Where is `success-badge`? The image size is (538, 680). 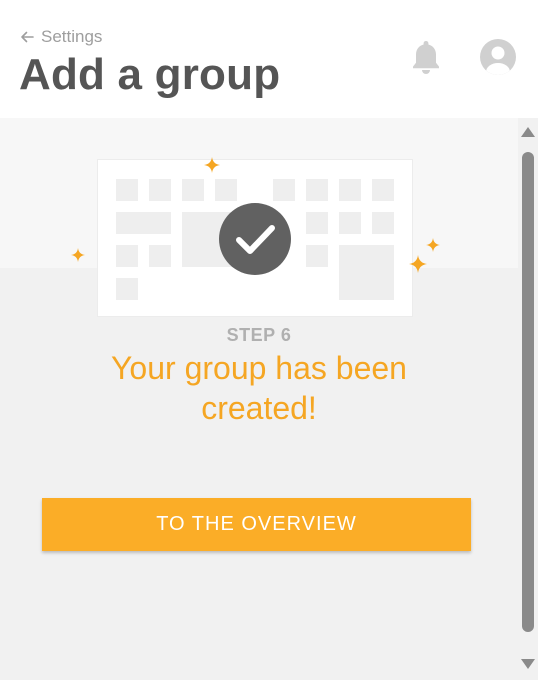
success-badge is located at coordinates (255, 239).